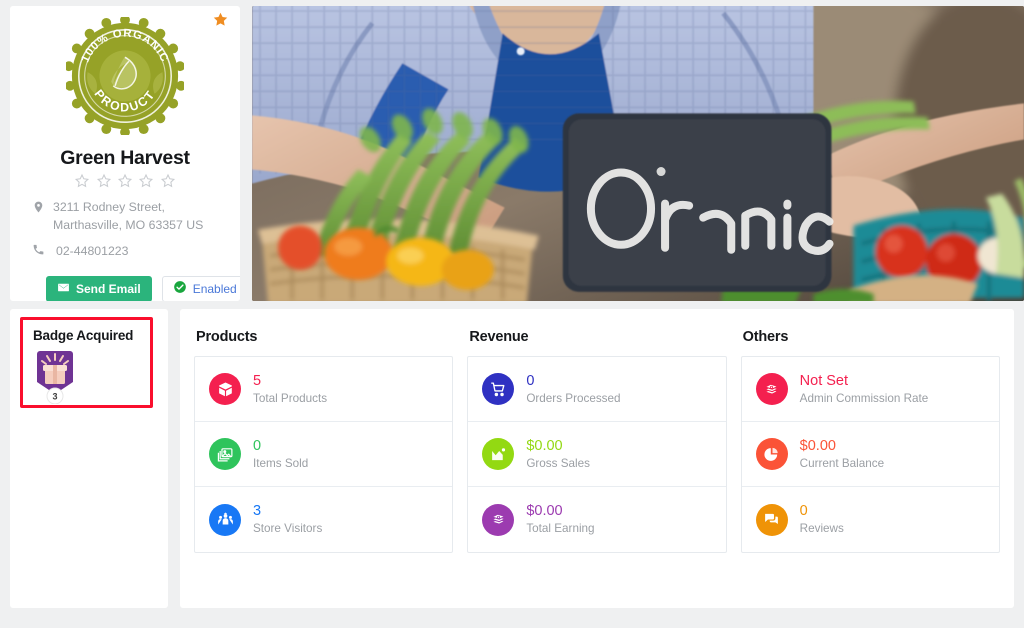 This screenshot has width=1024, height=628. I want to click on package-box-icon, so click(225, 389).